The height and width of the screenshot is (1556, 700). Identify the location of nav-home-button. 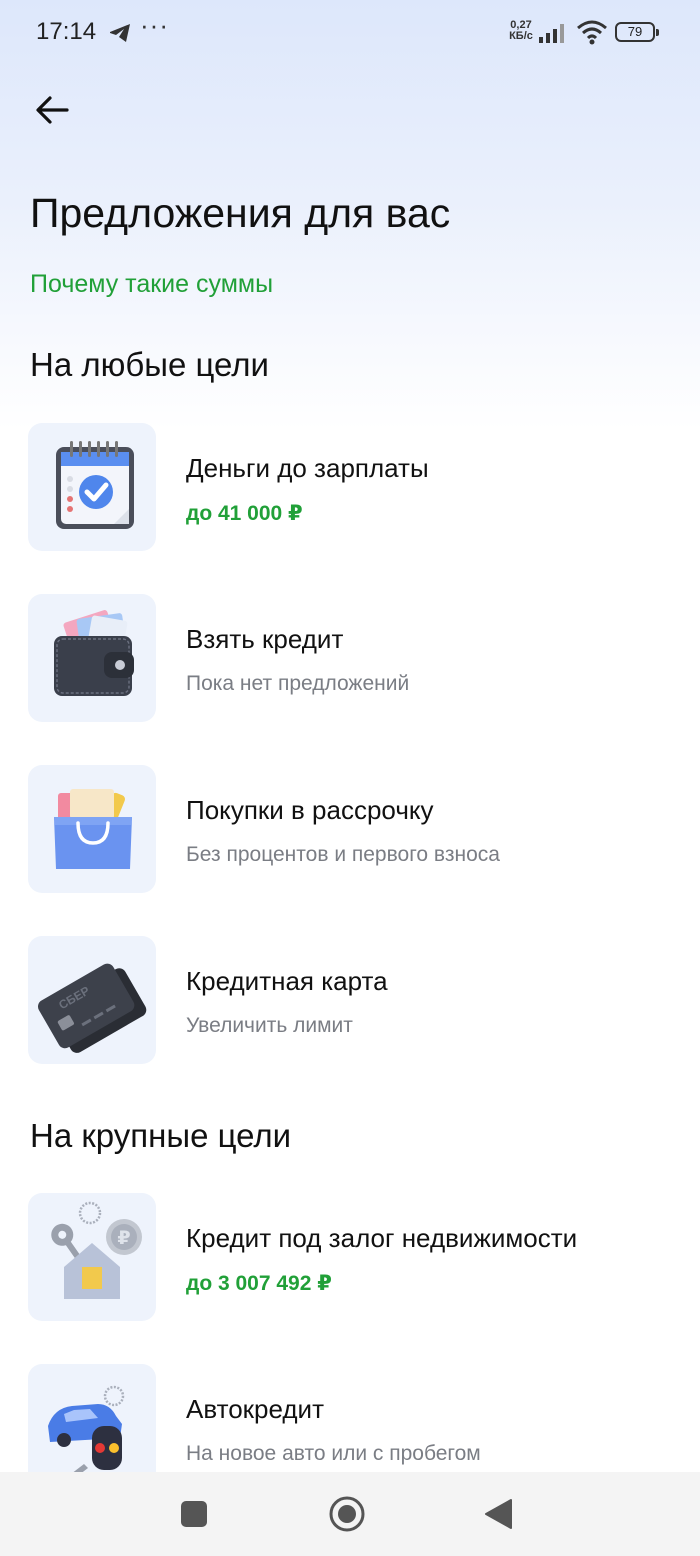
(347, 1514).